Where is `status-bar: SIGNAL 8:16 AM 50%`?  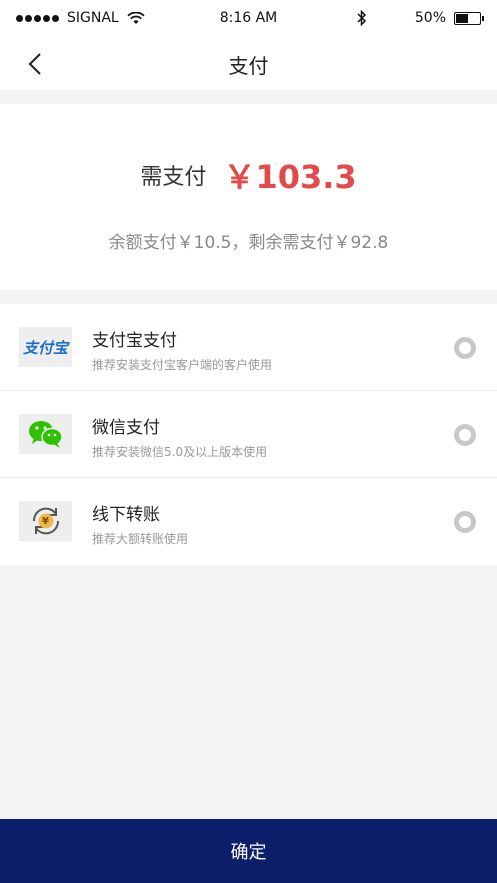
status-bar: SIGNAL 8:16 AM 50% is located at coordinates (248, 19).